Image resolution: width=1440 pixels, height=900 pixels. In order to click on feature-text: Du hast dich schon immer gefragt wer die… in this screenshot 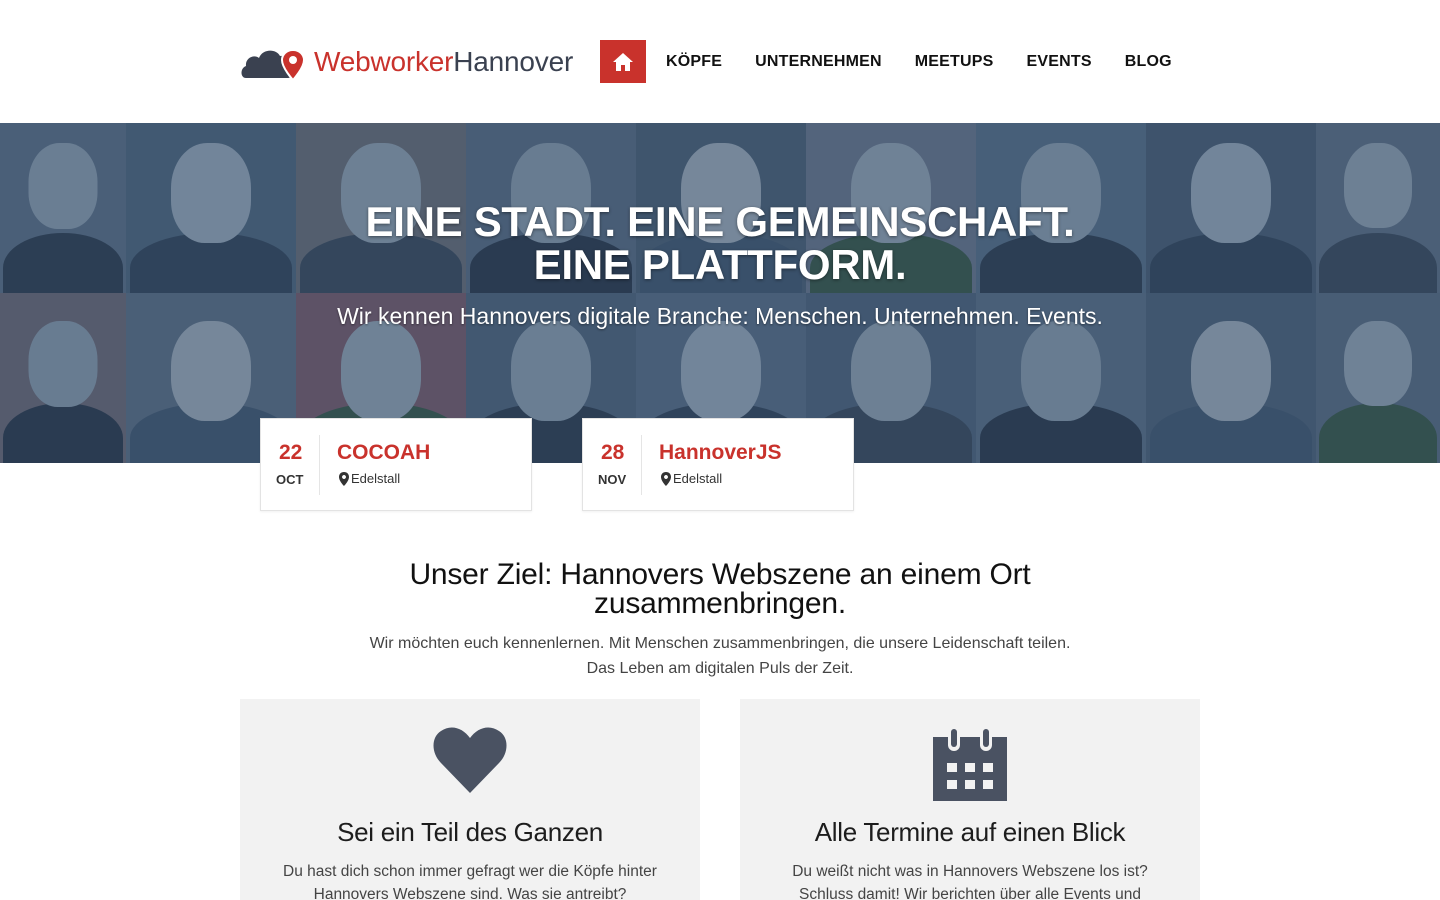, I will do `click(470, 880)`.